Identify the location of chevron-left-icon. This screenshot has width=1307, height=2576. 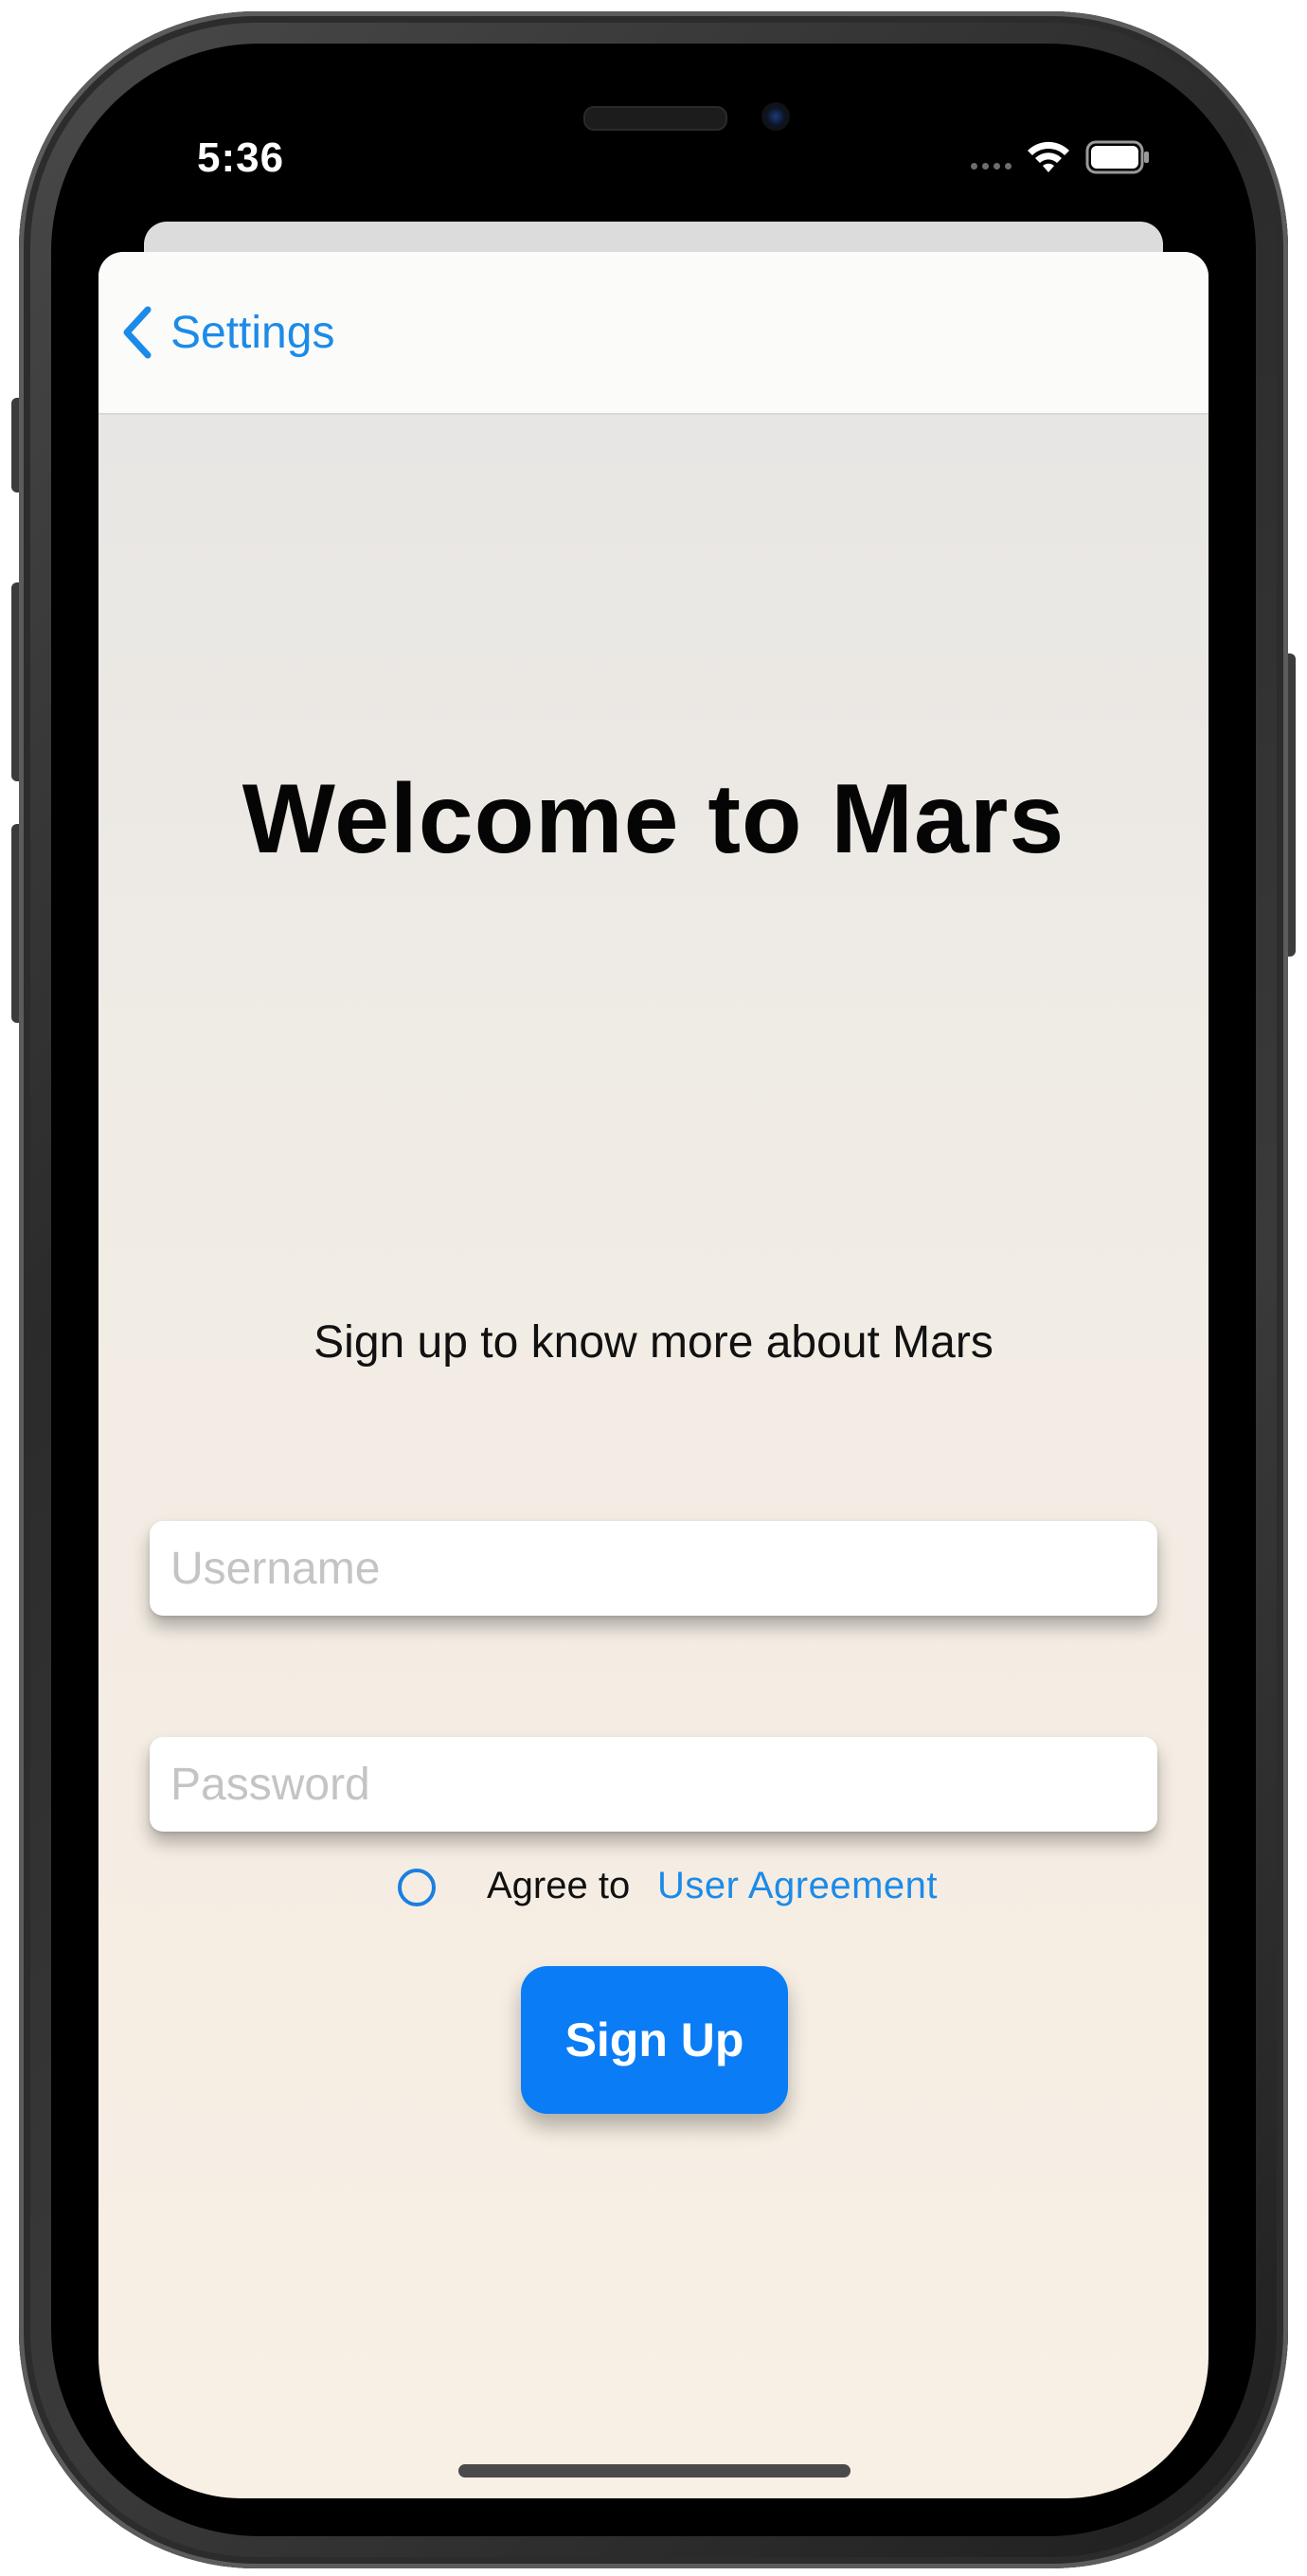
(137, 332).